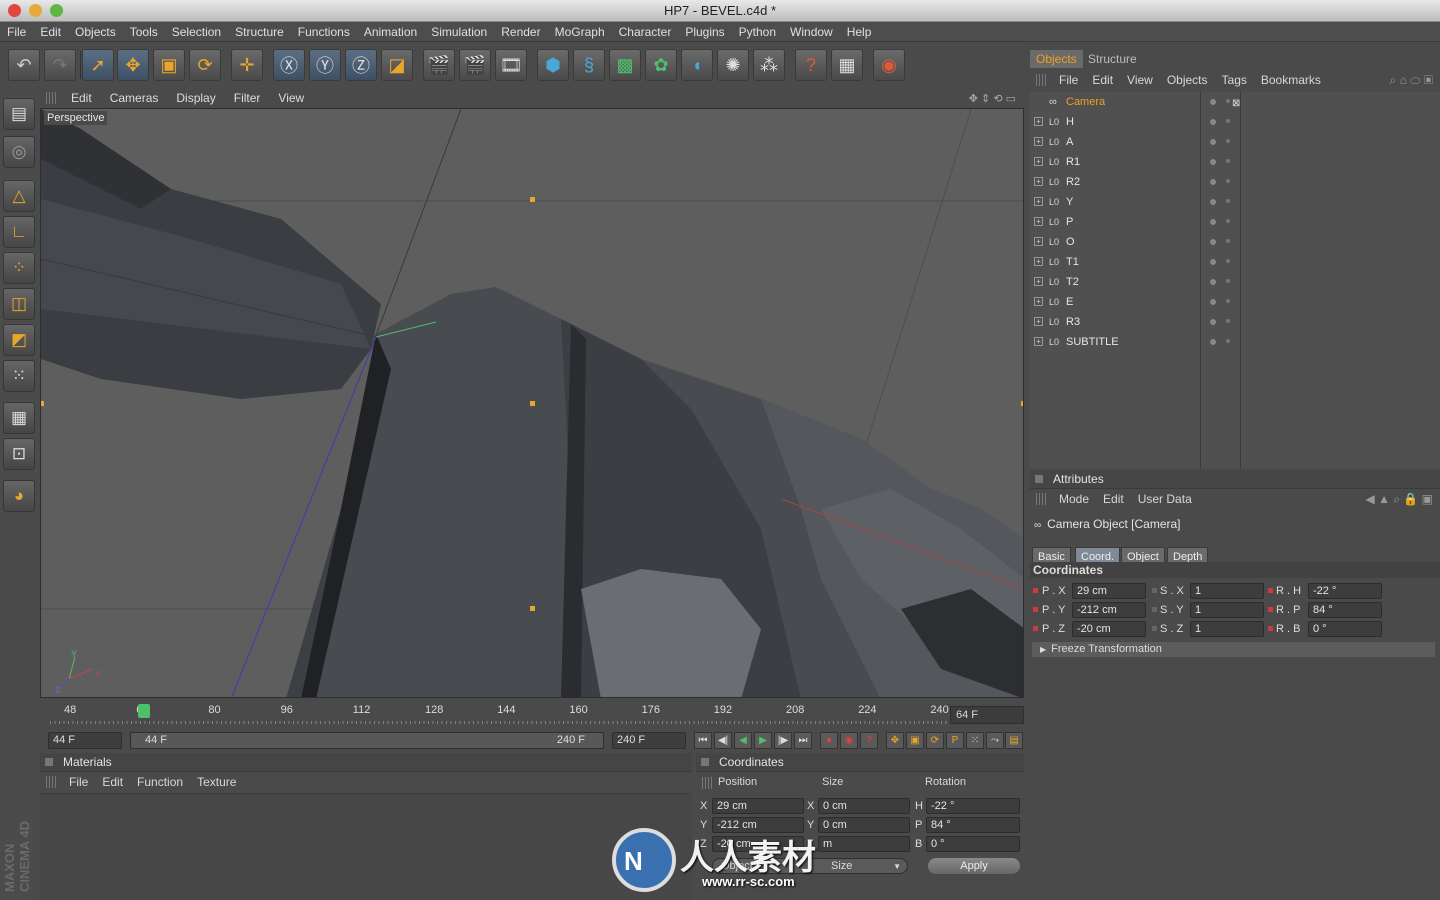  I want to click on object-row: + L0 R3, so click(1235, 322).